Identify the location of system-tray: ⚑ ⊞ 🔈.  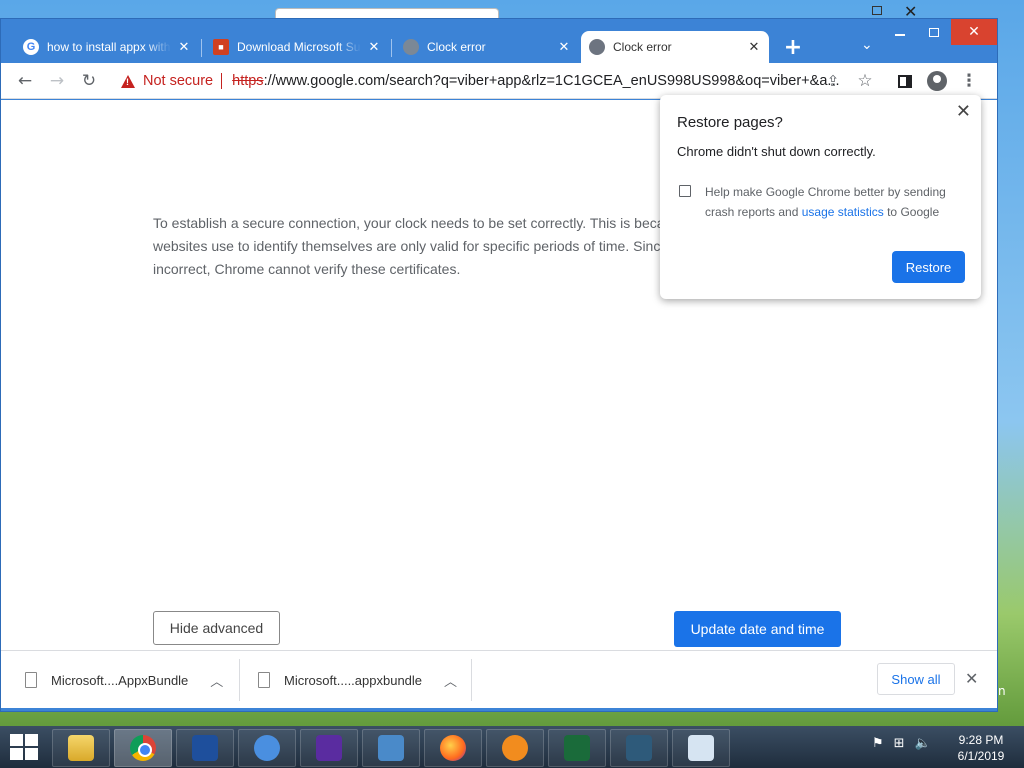
(901, 743).